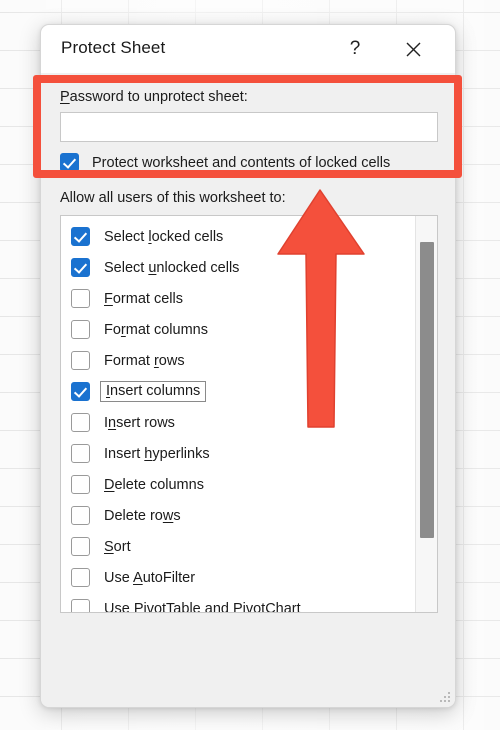 This screenshot has height=730, width=500. I want to click on permission-label-accel: w, so click(168, 515).